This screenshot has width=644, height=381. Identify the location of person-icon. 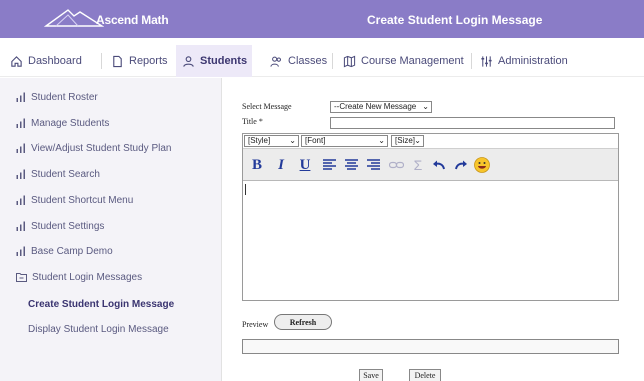
(188, 61).